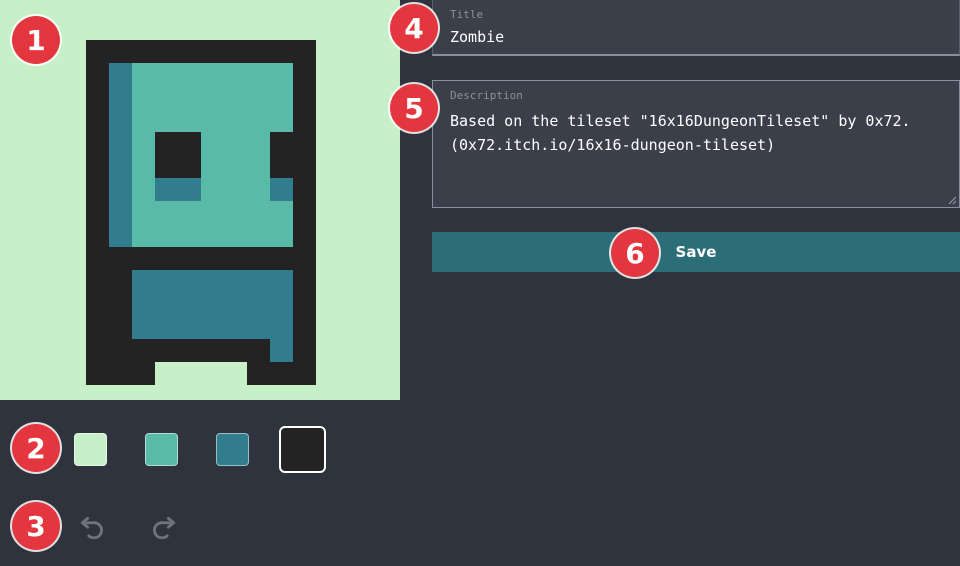 This screenshot has width=960, height=566. What do you see at coordinates (486, 95) in the screenshot?
I see `description-label: Description` at bounding box center [486, 95].